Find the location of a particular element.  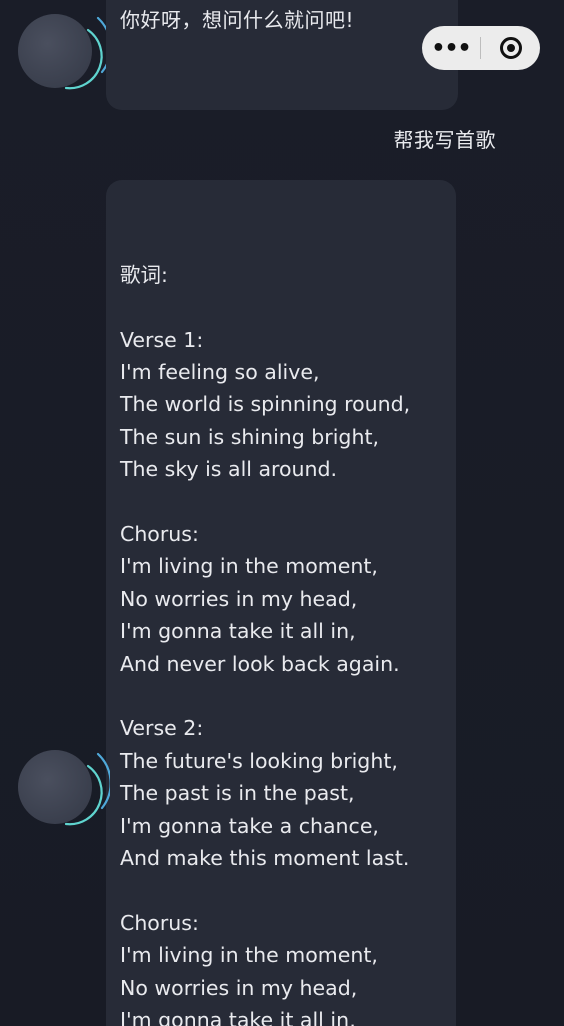

user-message: 帮我写首歌 is located at coordinates (444, 140).